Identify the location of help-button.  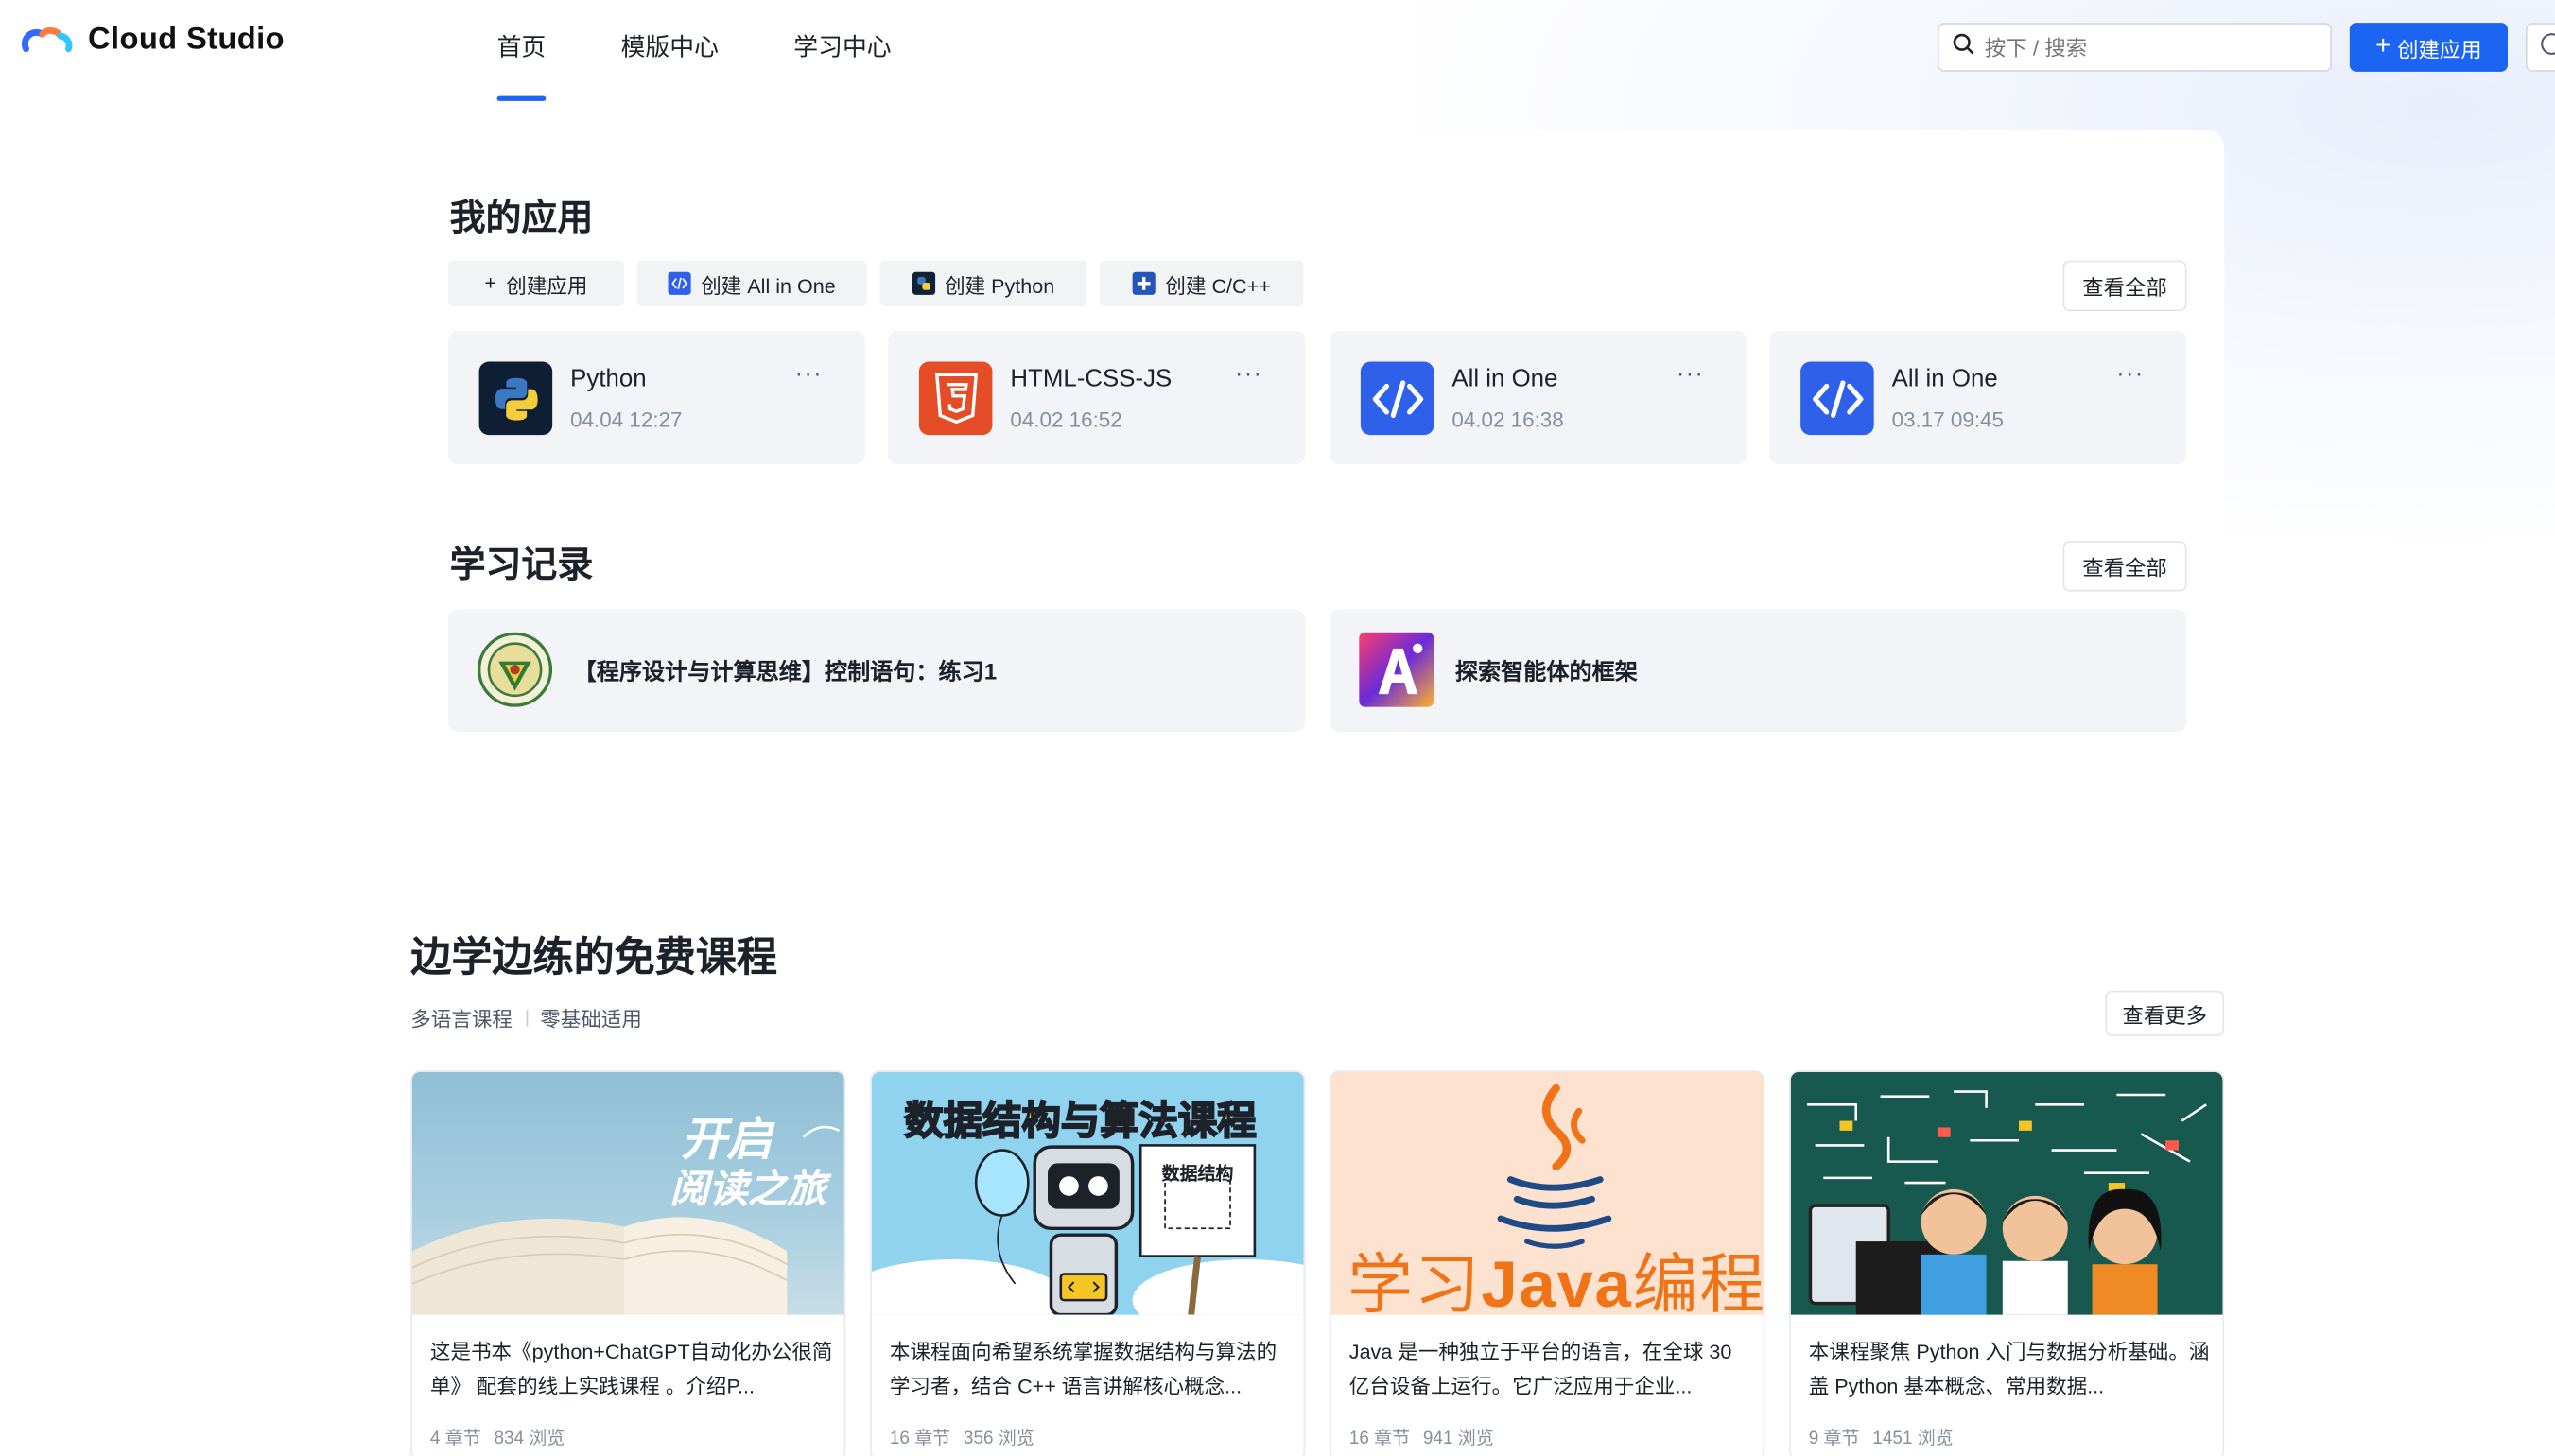
(2540, 47).